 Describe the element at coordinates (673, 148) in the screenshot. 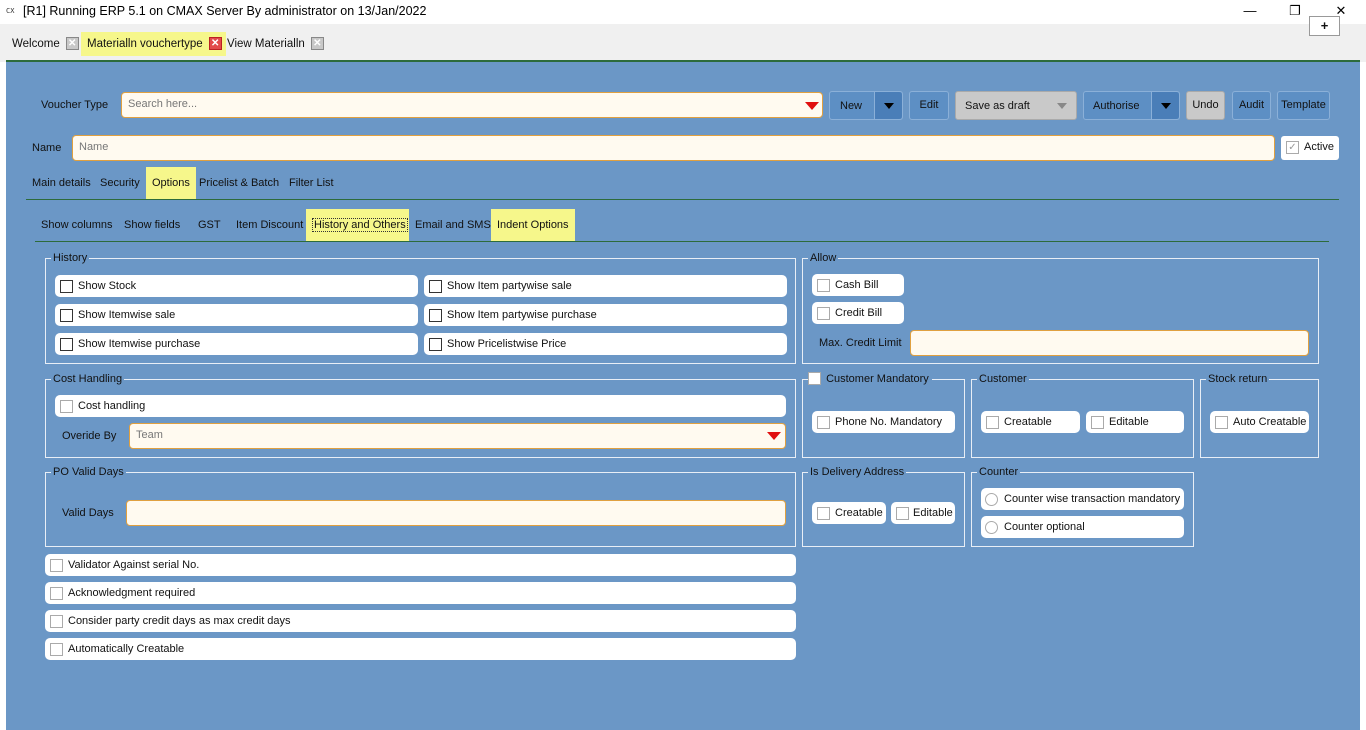

I see `name-input: Name` at that location.